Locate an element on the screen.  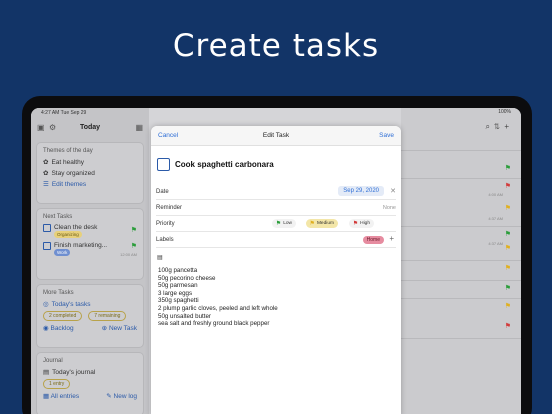
note-line: 100g pancetta is located at coordinates (178, 270).